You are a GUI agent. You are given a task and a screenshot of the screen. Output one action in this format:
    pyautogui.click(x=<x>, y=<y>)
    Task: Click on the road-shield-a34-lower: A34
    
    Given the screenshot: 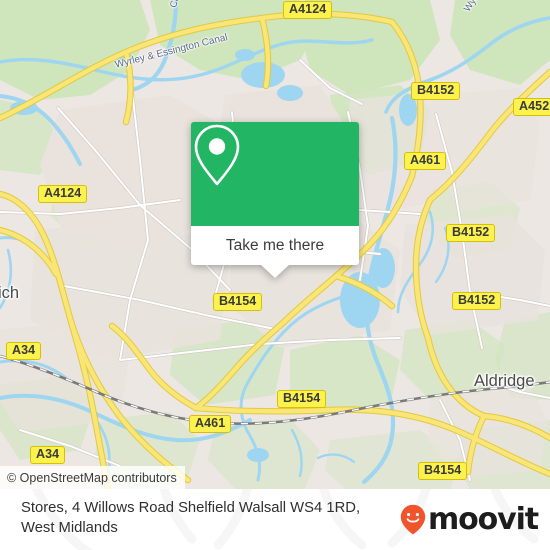 What is the action you would take?
    pyautogui.click(x=48, y=455)
    